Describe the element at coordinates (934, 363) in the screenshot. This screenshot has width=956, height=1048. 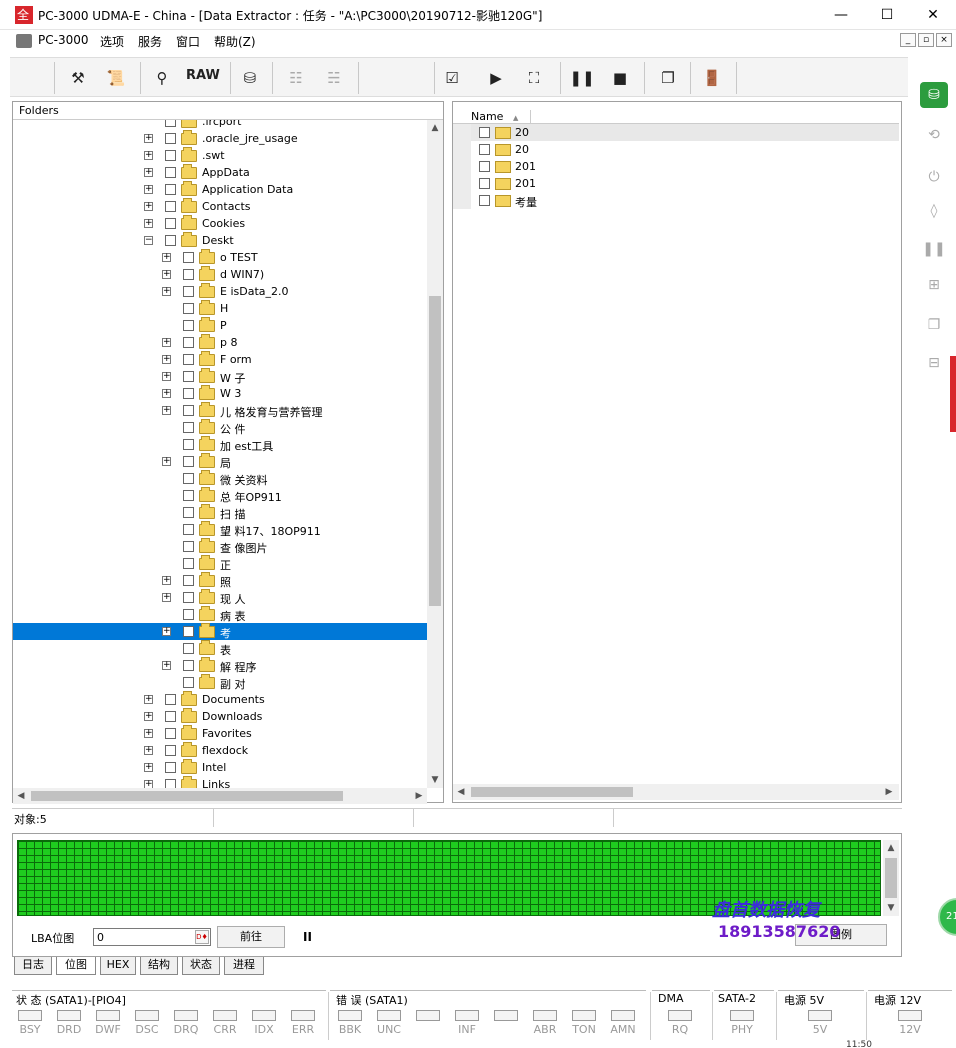
I see `connector-icon: ⊟` at that location.